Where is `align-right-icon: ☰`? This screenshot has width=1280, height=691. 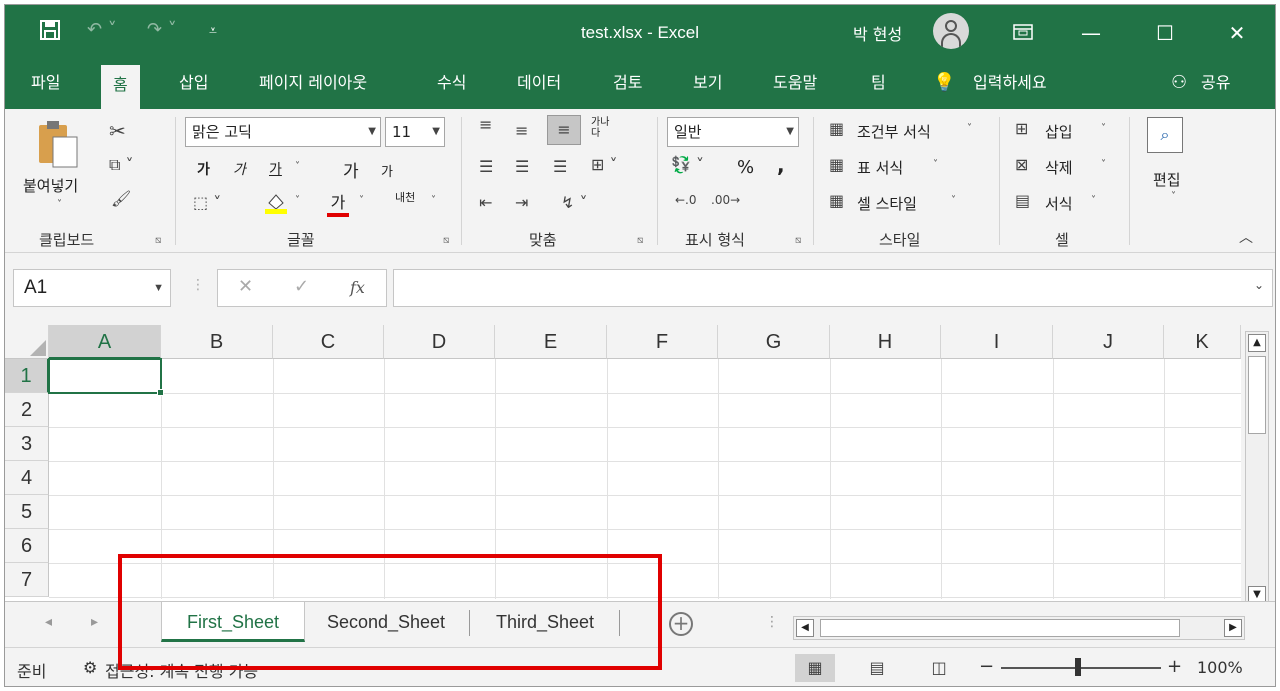 align-right-icon: ☰ is located at coordinates (560, 166).